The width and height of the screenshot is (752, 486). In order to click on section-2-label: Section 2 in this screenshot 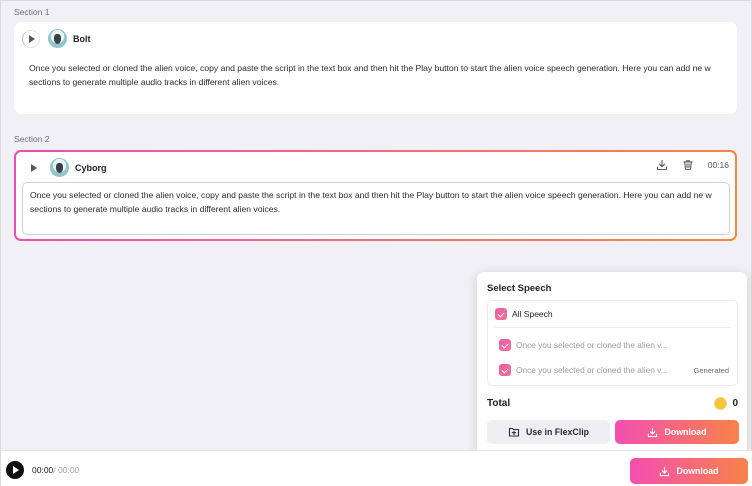, I will do `click(32, 139)`.